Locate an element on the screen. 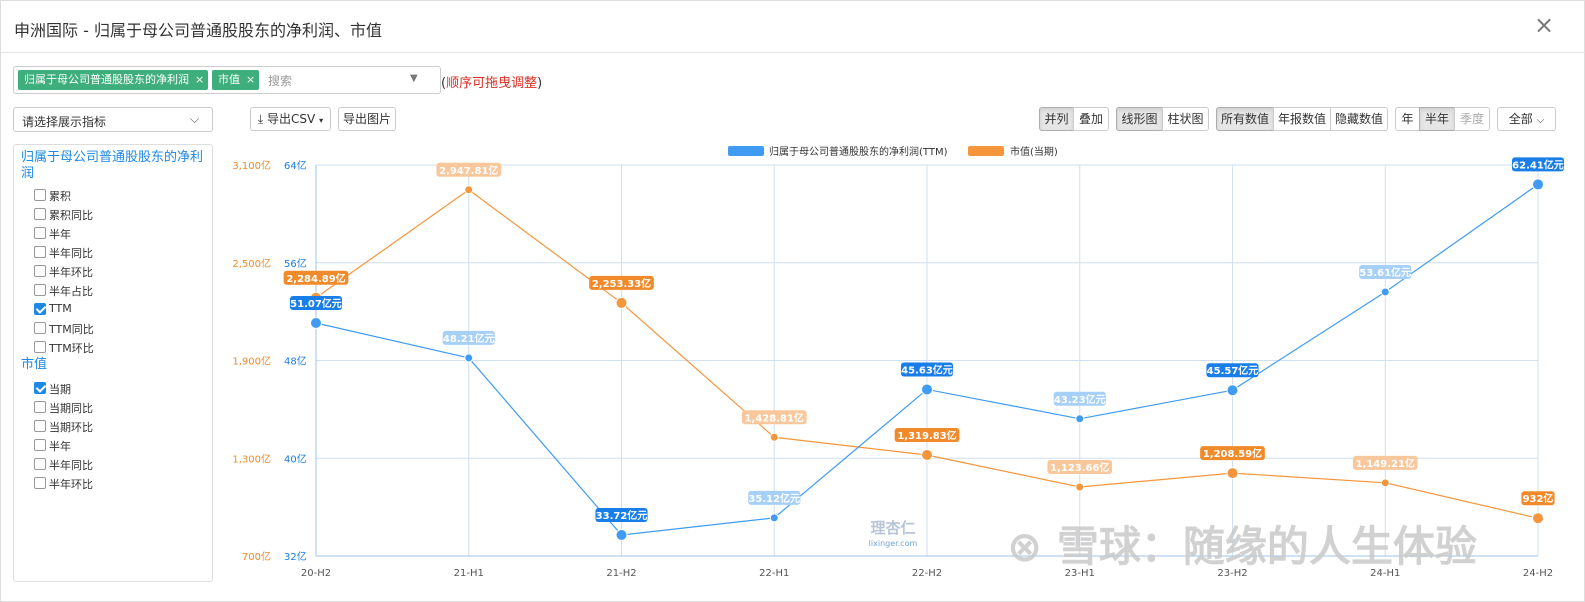 The image size is (1585, 602). y-left-tick-label: 700亿 is located at coordinates (256, 556).